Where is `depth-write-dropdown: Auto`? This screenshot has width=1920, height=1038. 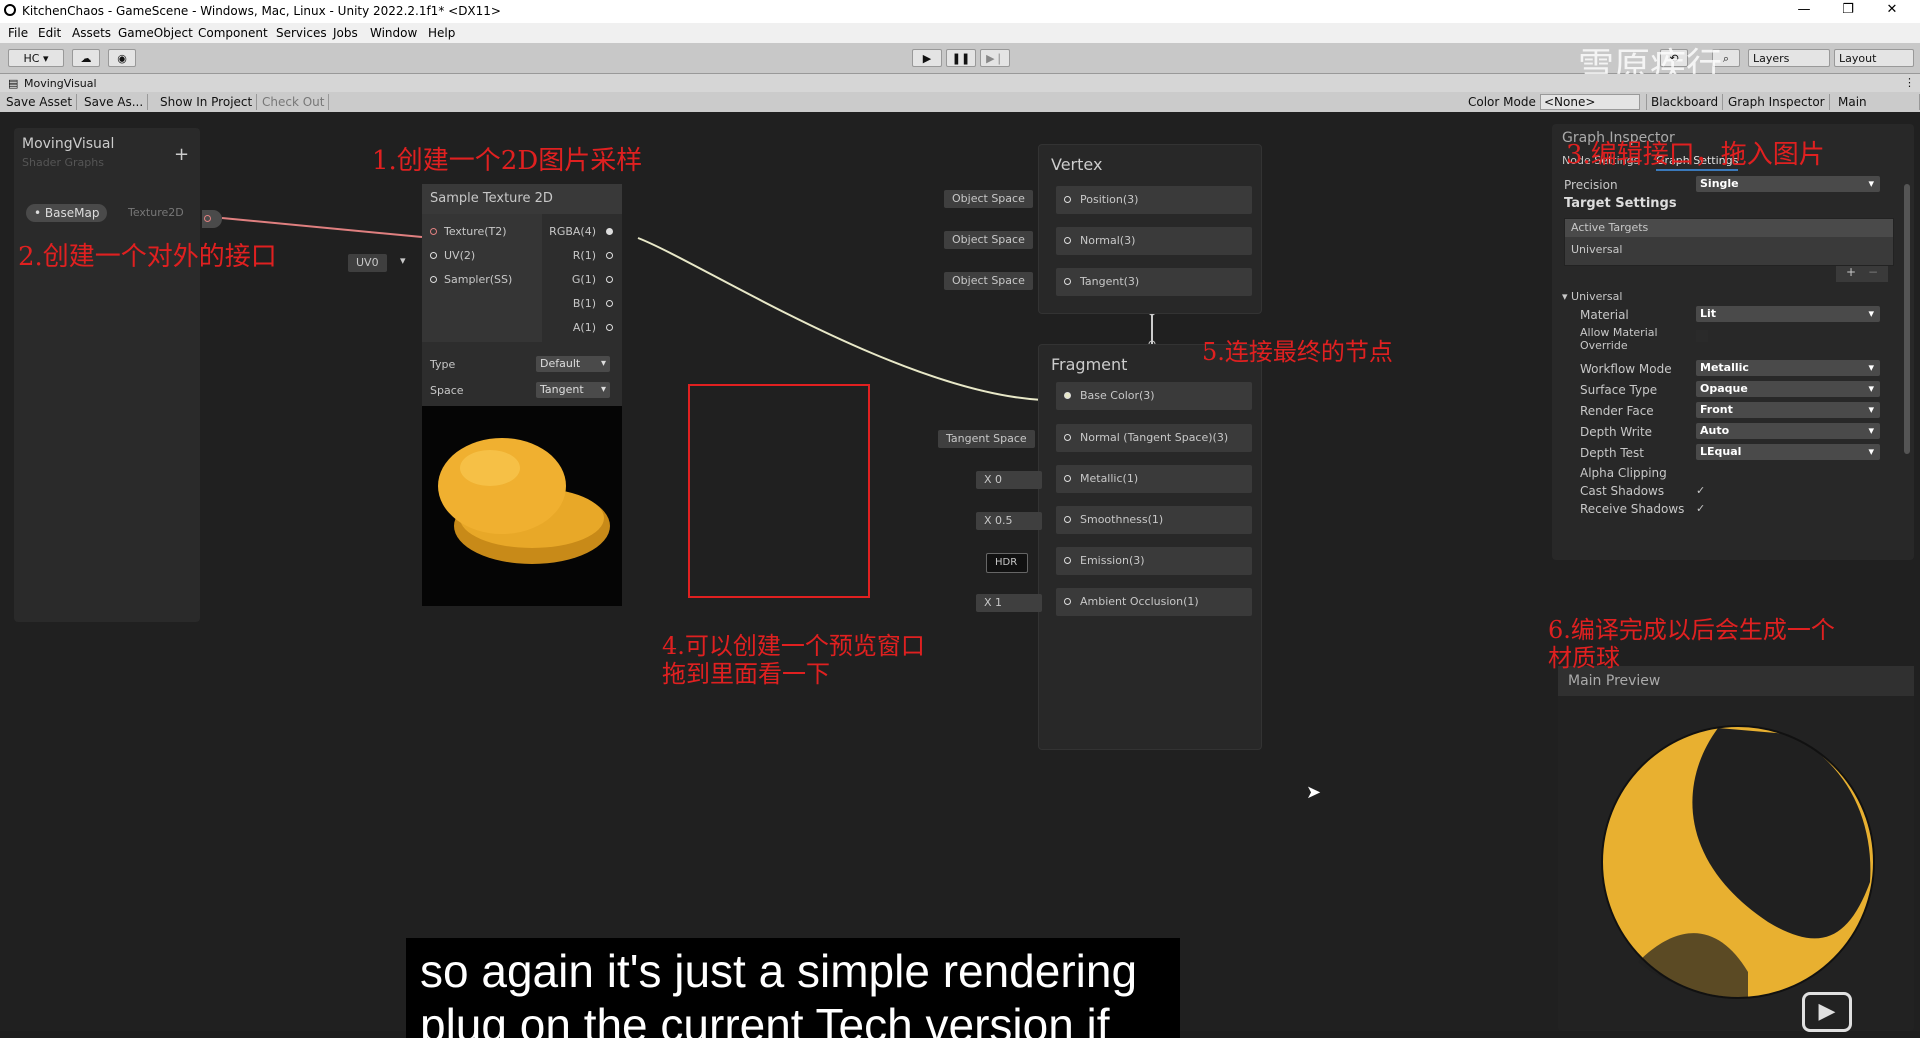
depth-write-dropdown: Auto is located at coordinates (1788, 431).